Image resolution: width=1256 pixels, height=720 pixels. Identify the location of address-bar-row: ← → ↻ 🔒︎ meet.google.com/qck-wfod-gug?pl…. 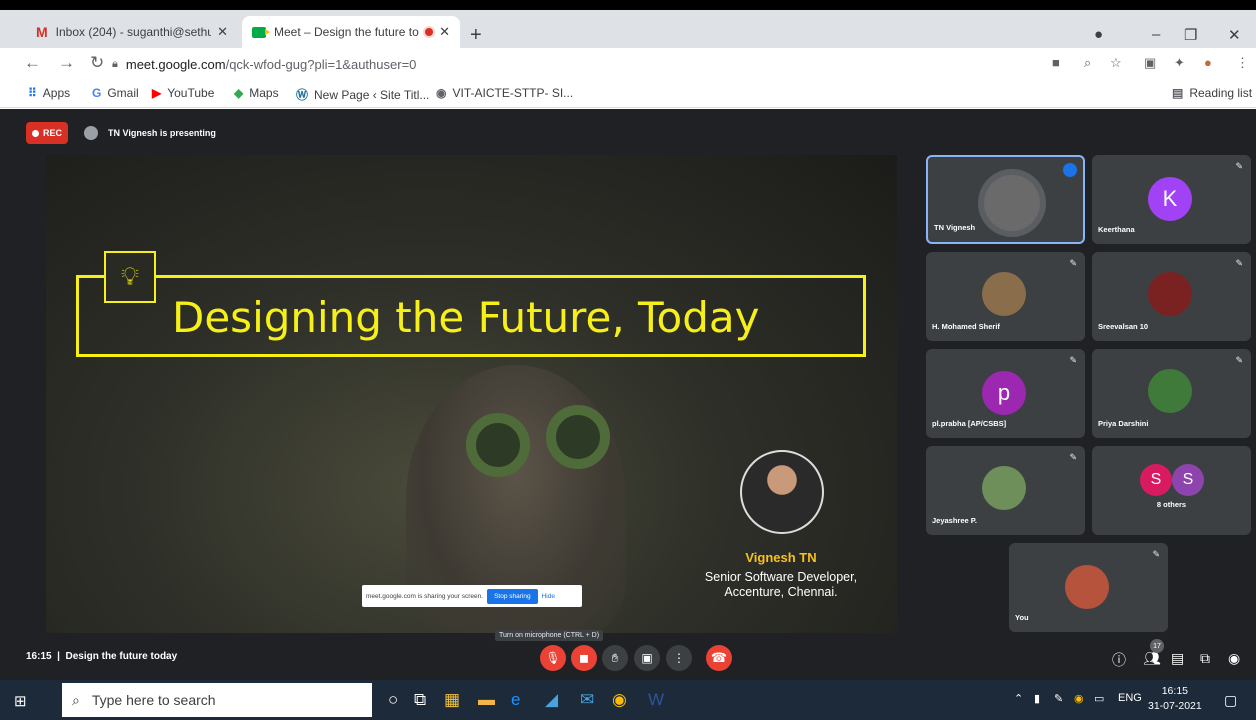
(628, 64).